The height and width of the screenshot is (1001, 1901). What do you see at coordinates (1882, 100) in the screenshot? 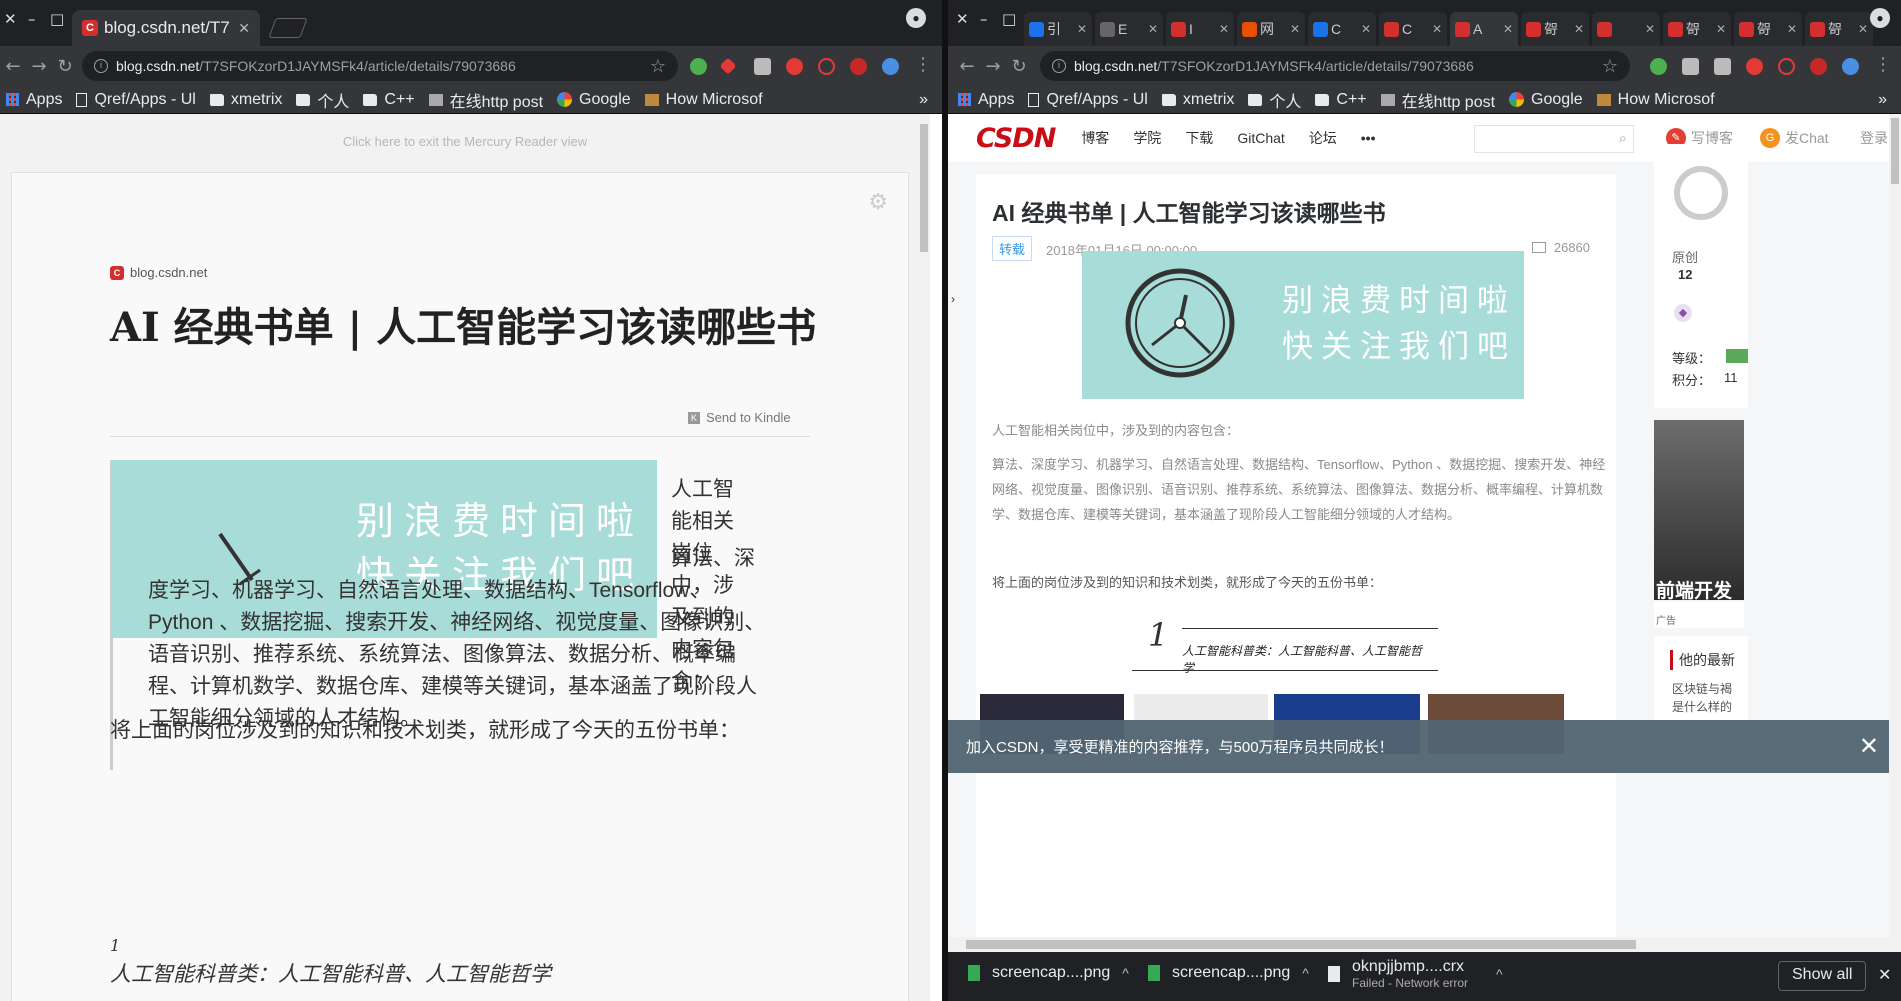
I see `more-bookmarks-icon: »` at bounding box center [1882, 100].